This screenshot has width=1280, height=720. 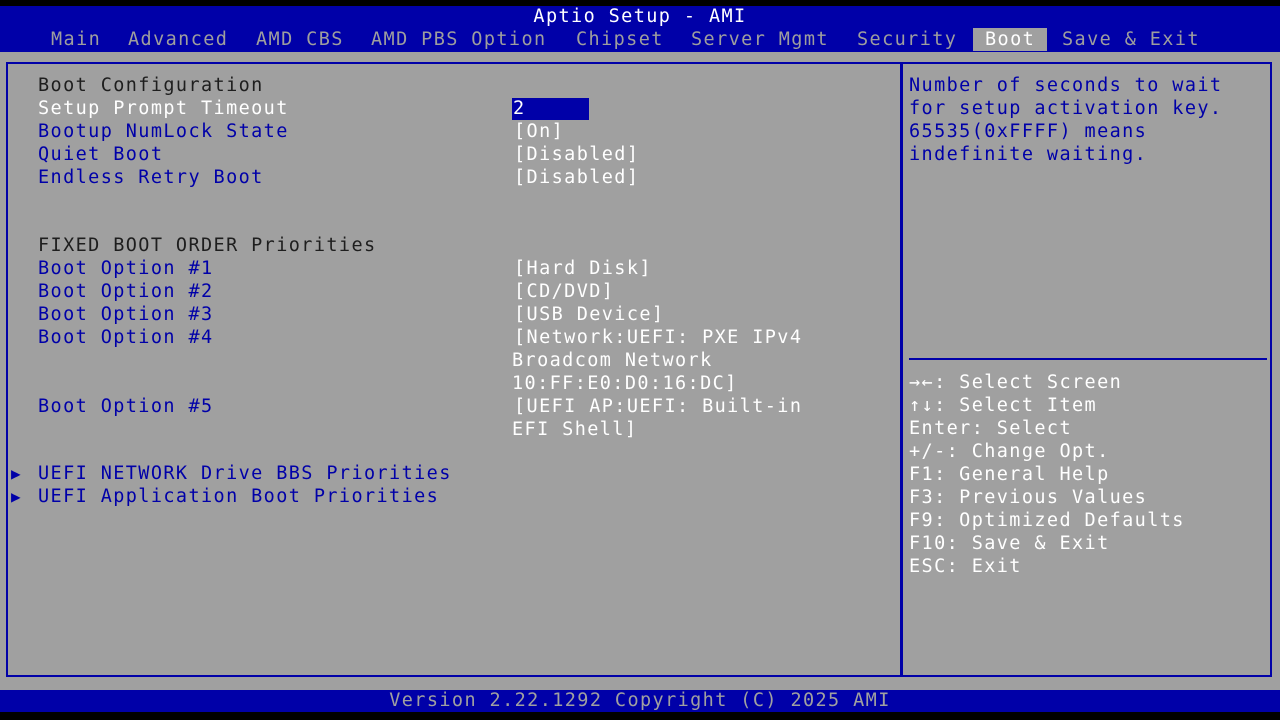 I want to click on endless-retry-boot-value: [Disabled], so click(x=576, y=177).